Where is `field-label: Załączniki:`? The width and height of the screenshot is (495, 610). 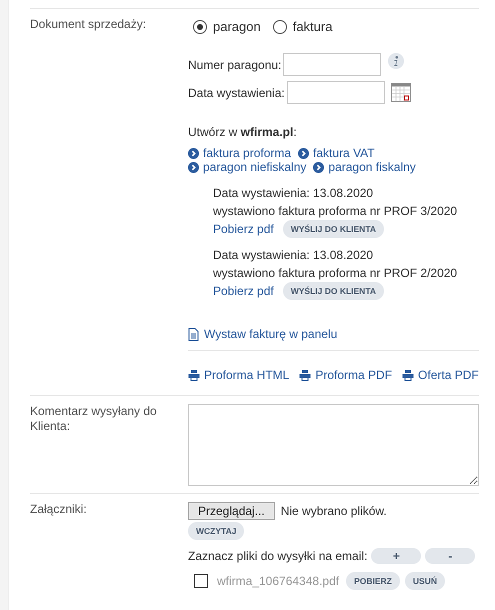 field-label: Załączniki: is located at coordinates (59, 510).